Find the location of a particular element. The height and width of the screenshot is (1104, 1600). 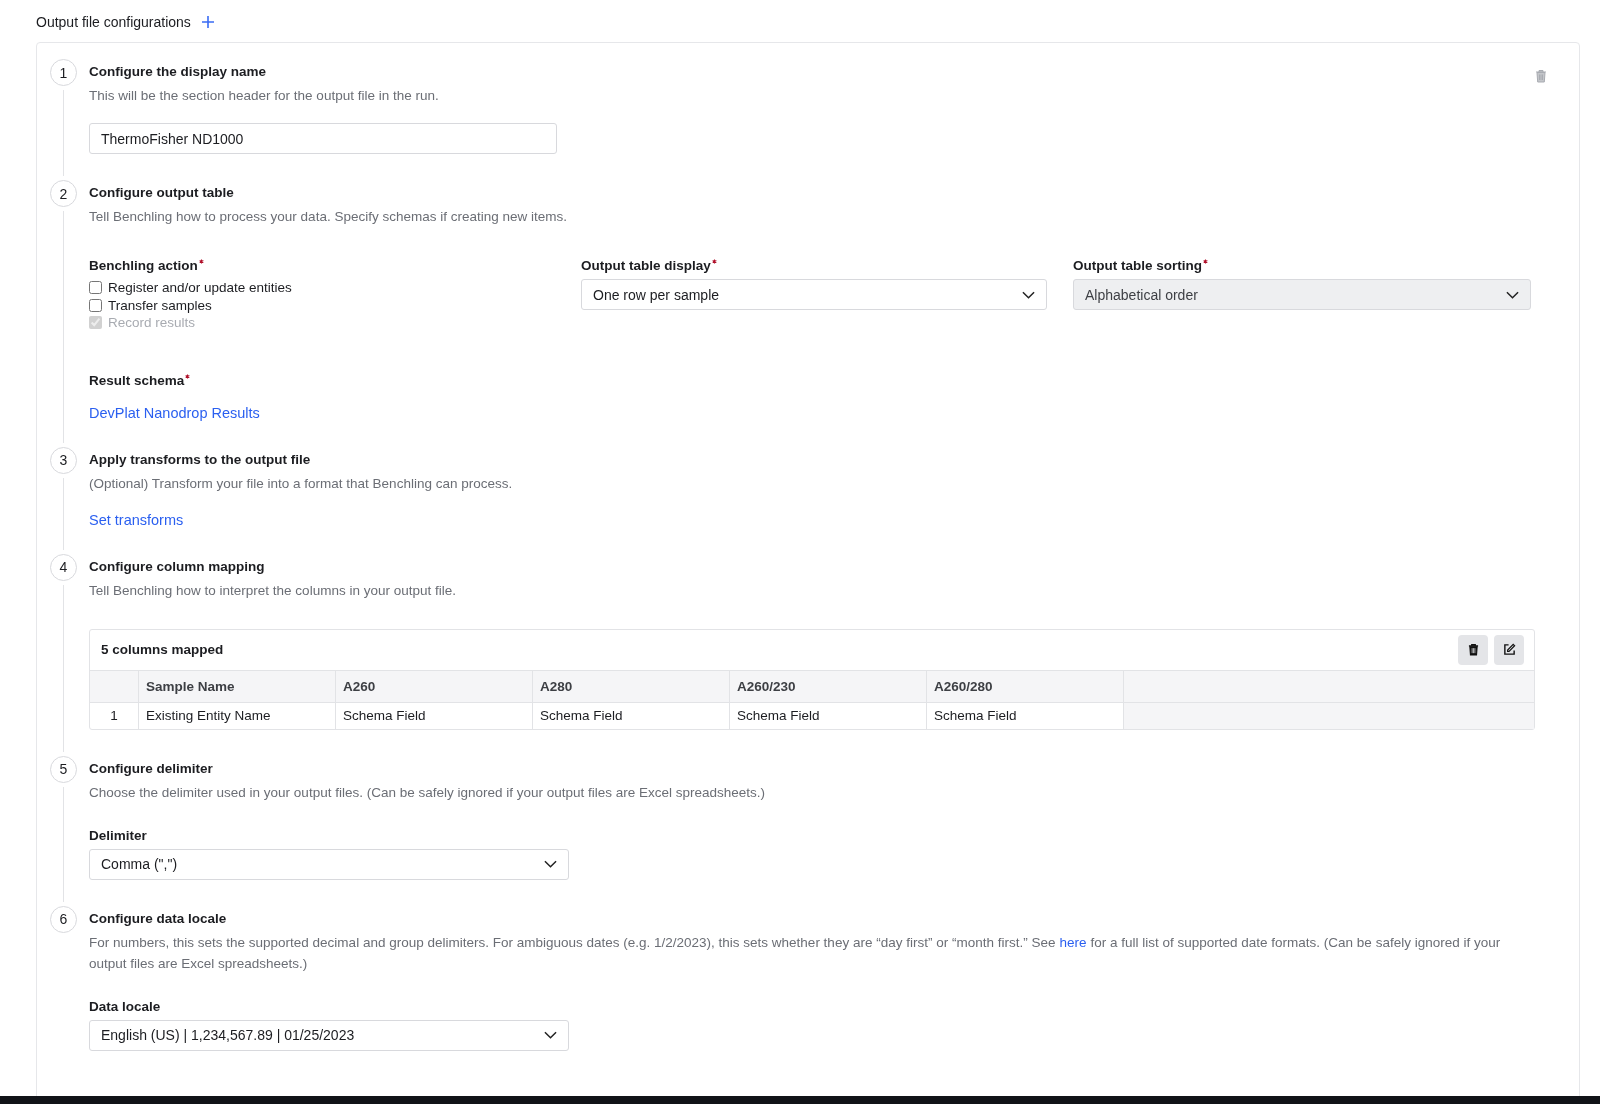

dropdown: English (US) | 1,234,567.89 | 01/25/2023 is located at coordinates (329, 1035).